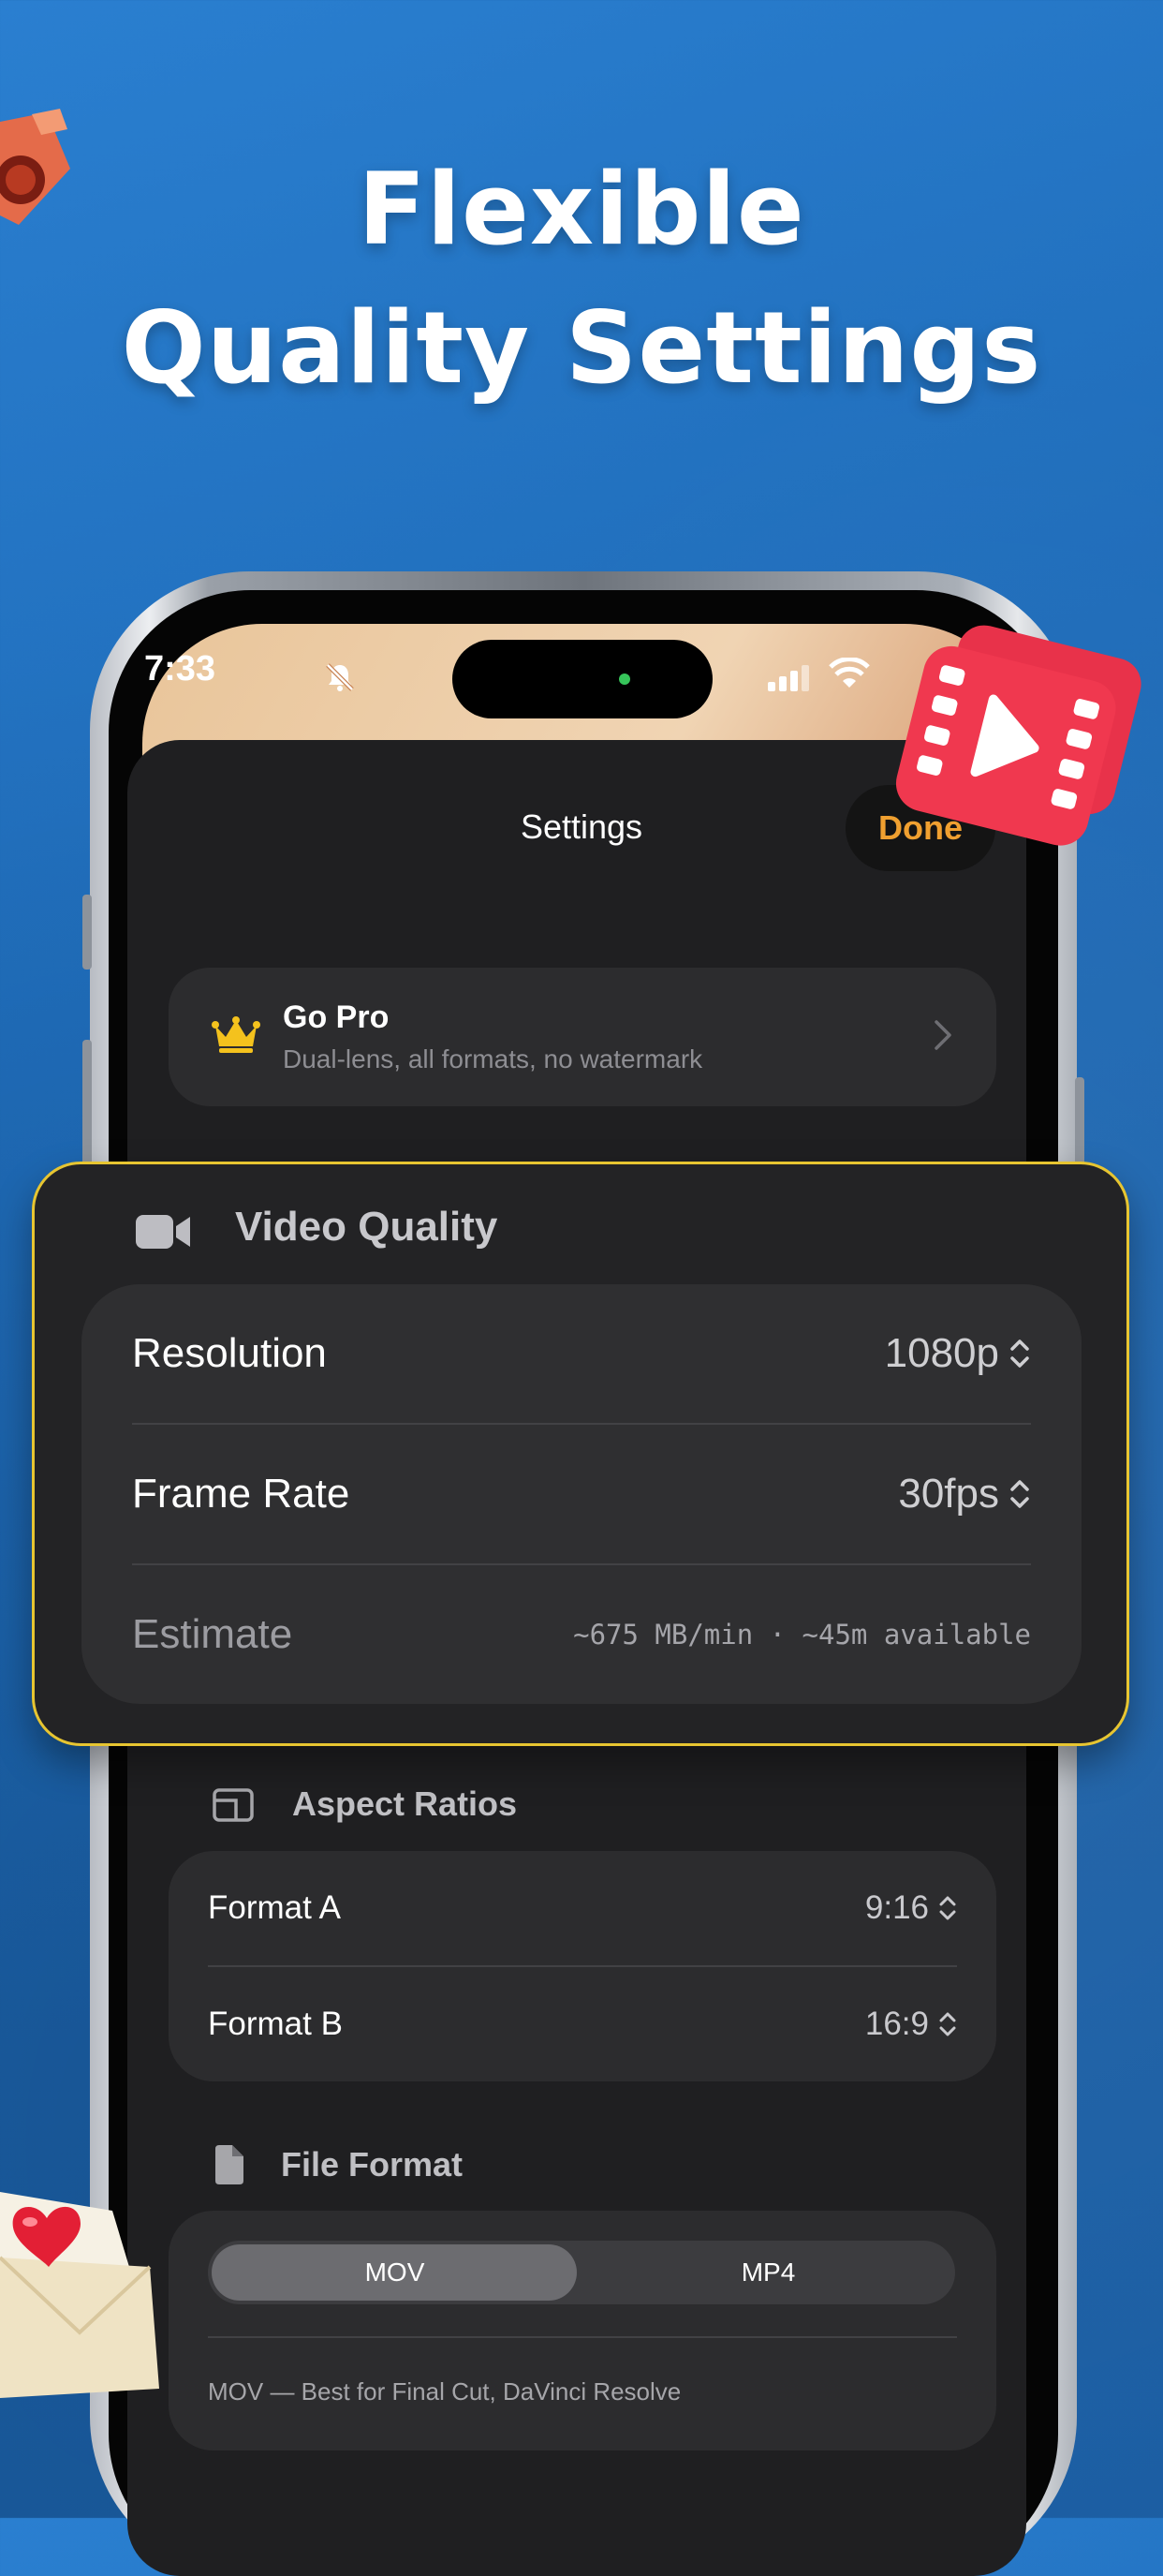 Image resolution: width=1163 pixels, height=2576 pixels. What do you see at coordinates (943, 1035) in the screenshot?
I see `chevron-right-icon` at bounding box center [943, 1035].